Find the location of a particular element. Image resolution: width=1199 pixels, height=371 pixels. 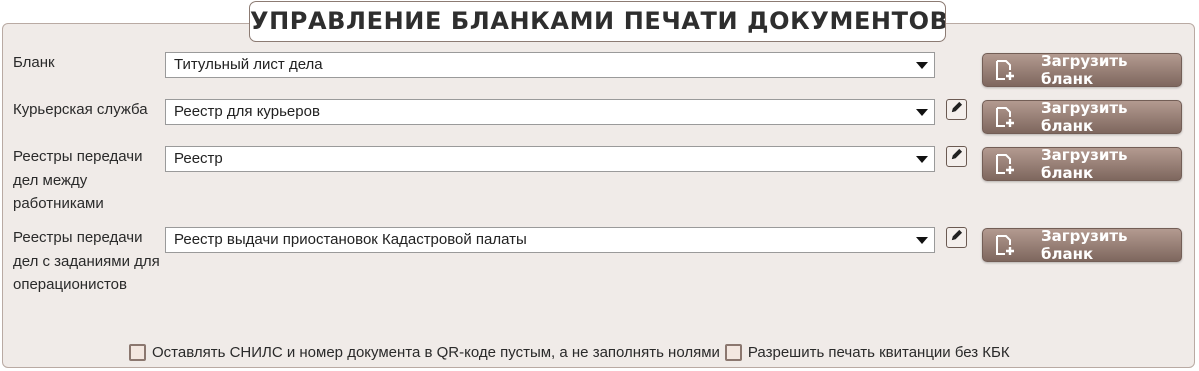

select-blank-value: Титульный лист дела is located at coordinates (248, 64).